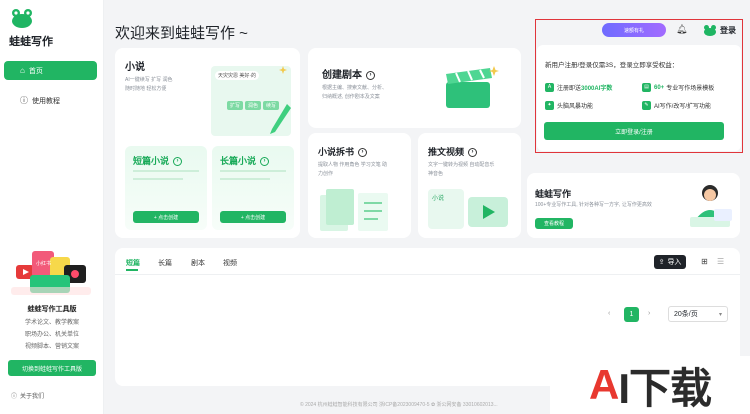 Image resolution: width=750 pixels, height=414 pixels. I want to click on promo-card-desc: 100+专业写作工具, 针对各种写一方字, 让写作更高效, so click(593, 205).